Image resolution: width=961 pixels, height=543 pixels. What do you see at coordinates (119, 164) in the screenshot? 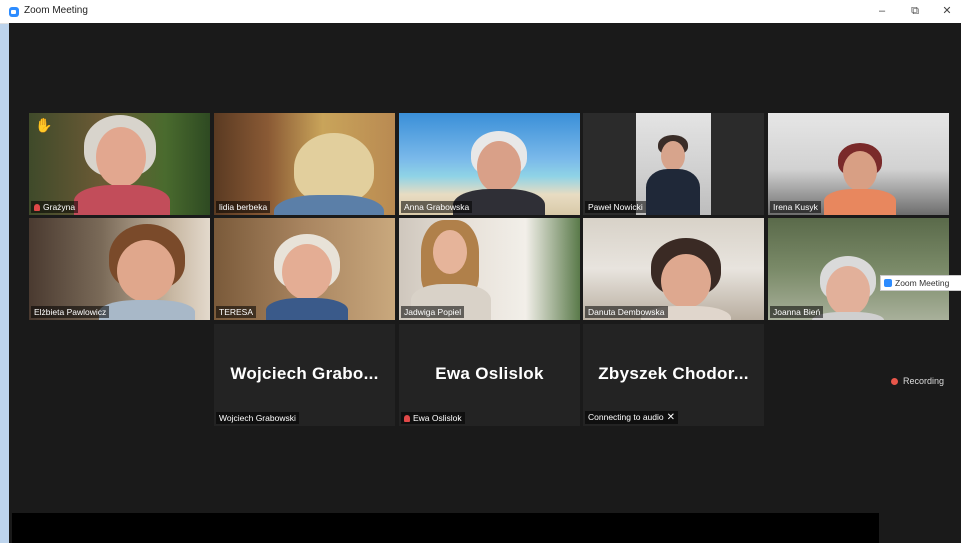
I see `video-tile-grazyna: ✋ Grażyna` at bounding box center [119, 164].